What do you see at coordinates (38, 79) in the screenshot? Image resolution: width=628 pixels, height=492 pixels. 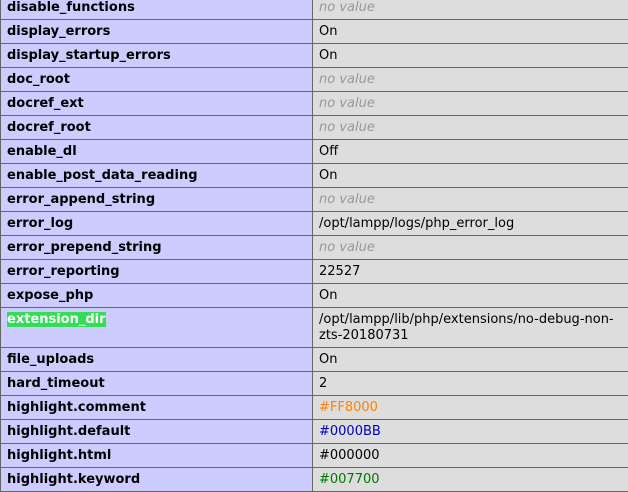 I see `directive-name: doc_root` at bounding box center [38, 79].